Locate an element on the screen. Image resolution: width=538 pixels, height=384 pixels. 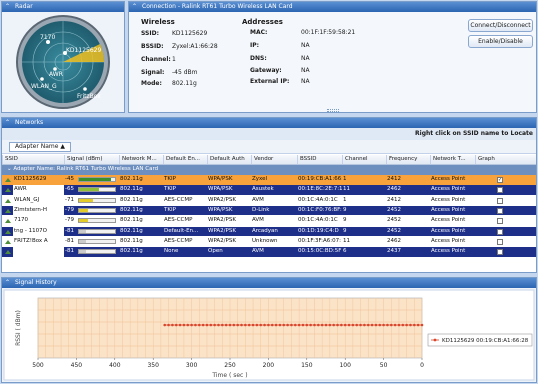
column-header: Vendor is located at coordinates (274, 159).